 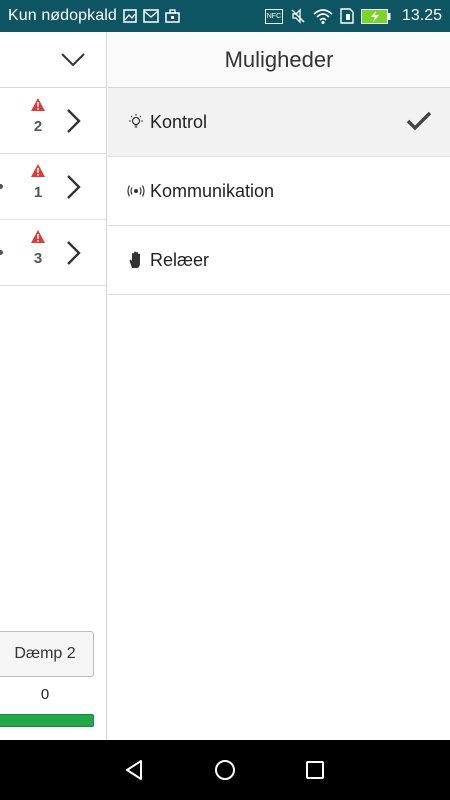 I want to click on option-label: Kommunikation, so click(x=212, y=190).